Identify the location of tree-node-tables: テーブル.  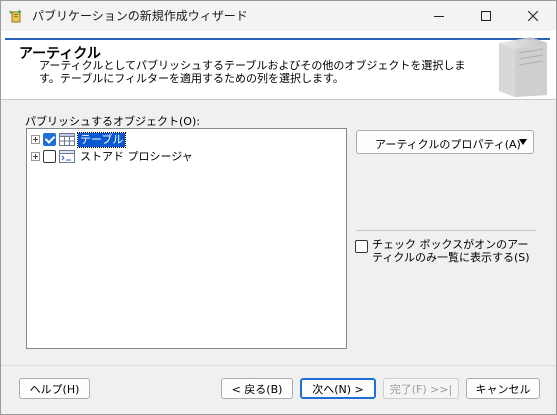
(79, 139).